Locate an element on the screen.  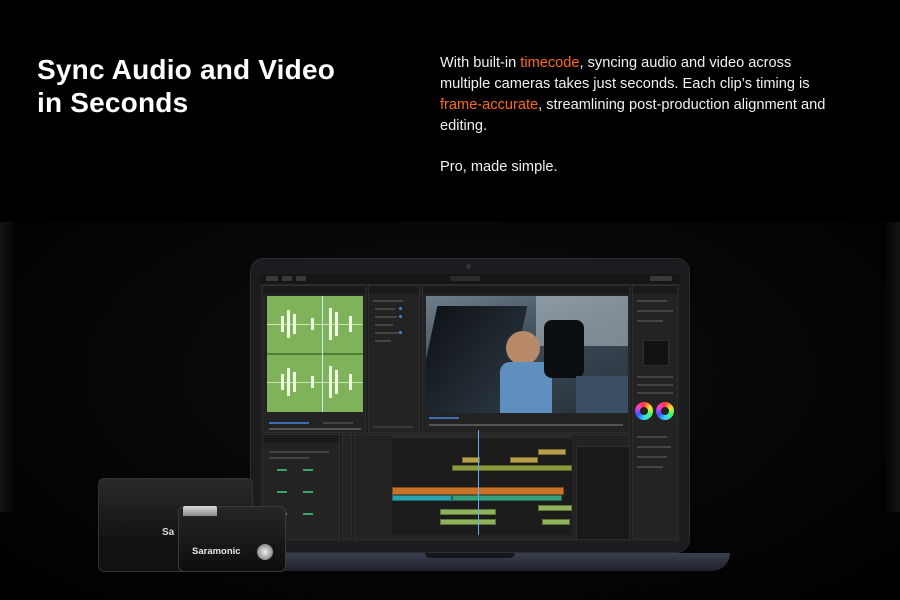
audio-waveform is located at coordinates (315, 354).